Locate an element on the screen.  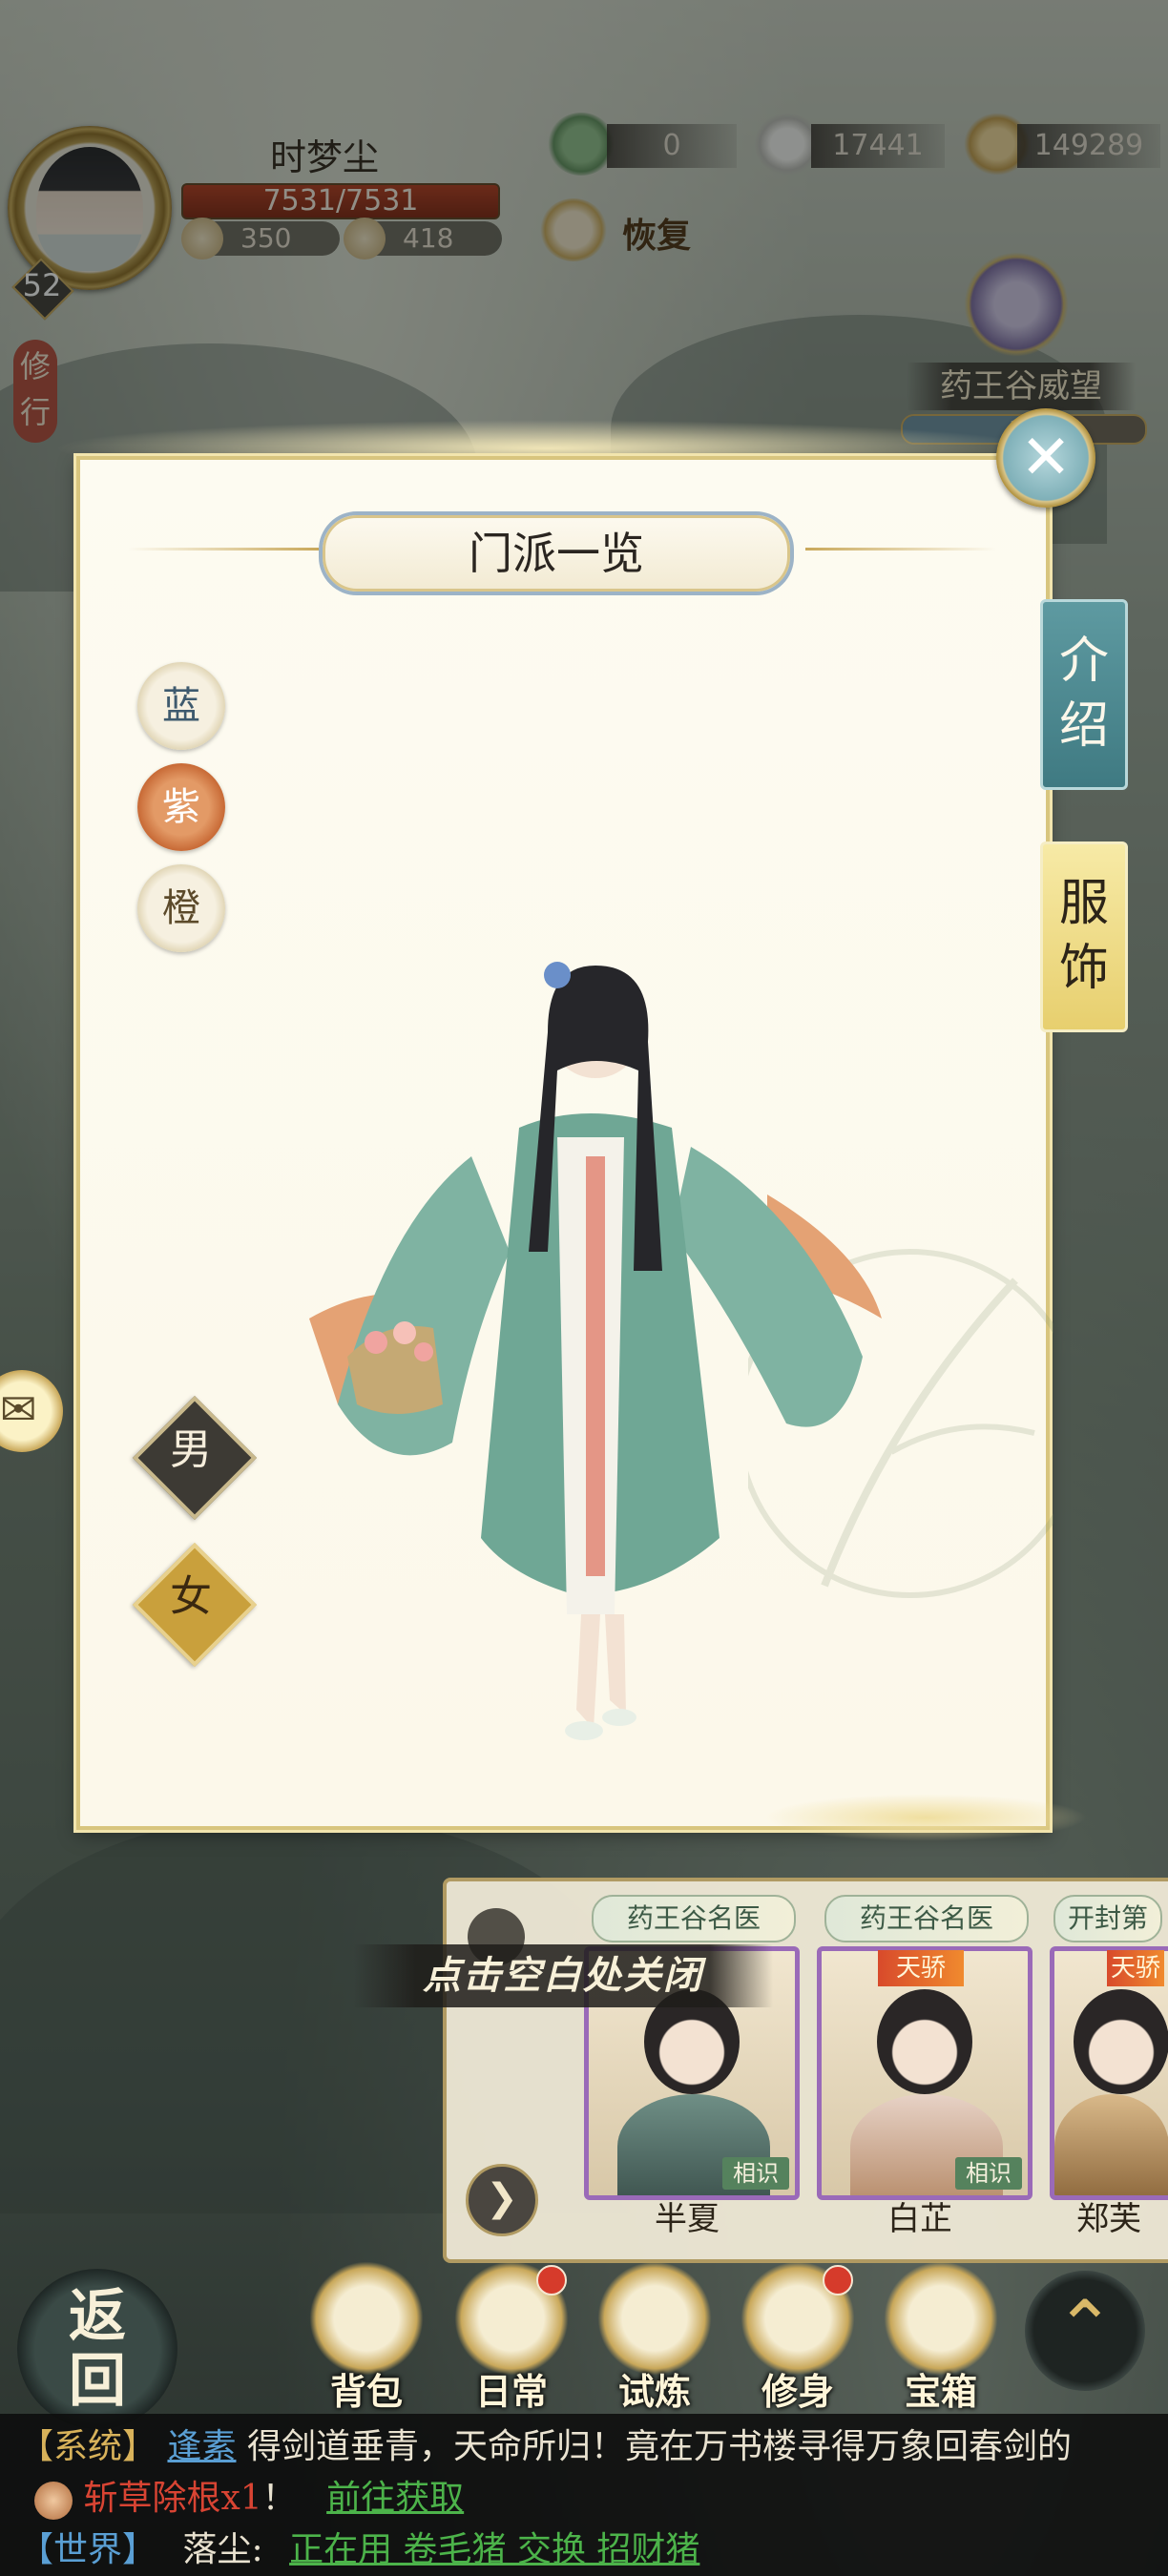
treasure-chest-icon is located at coordinates (941, 2318).